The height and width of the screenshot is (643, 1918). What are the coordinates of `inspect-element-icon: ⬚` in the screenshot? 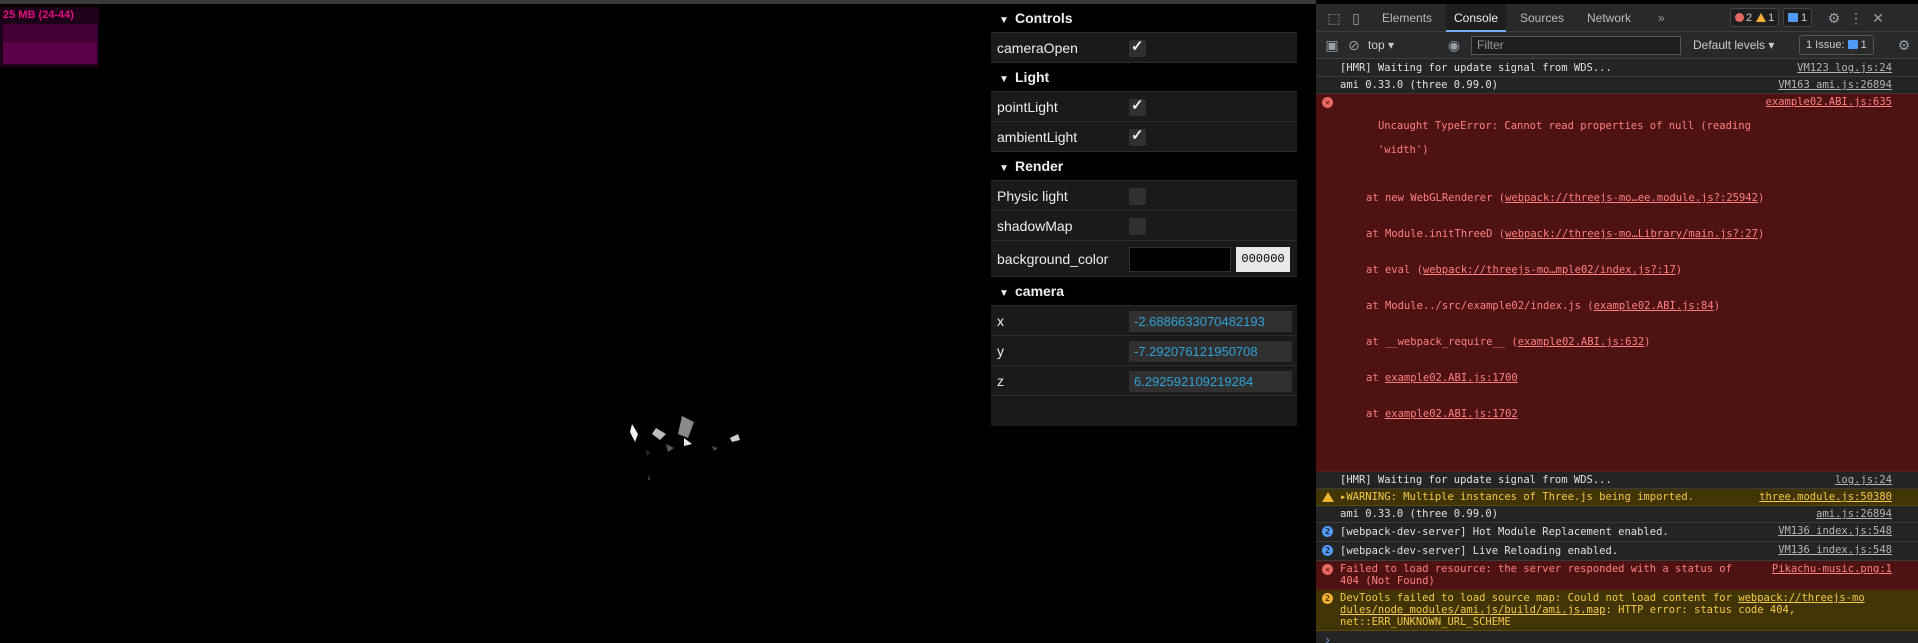 It's located at (1334, 18).